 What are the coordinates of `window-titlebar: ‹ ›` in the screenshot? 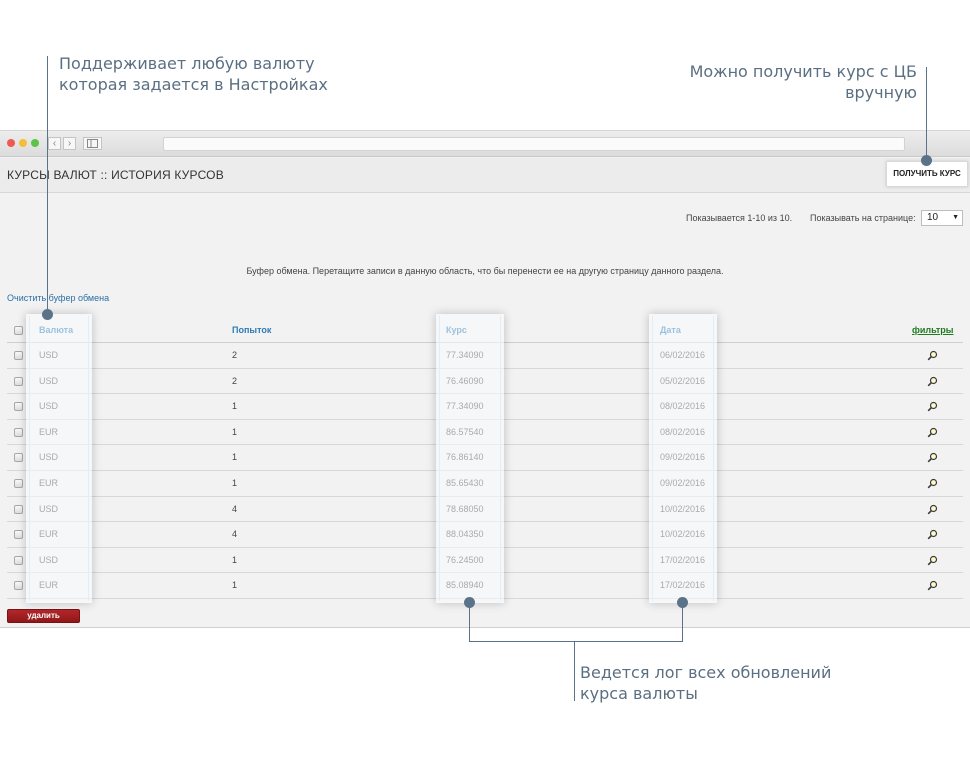 It's located at (485, 144).